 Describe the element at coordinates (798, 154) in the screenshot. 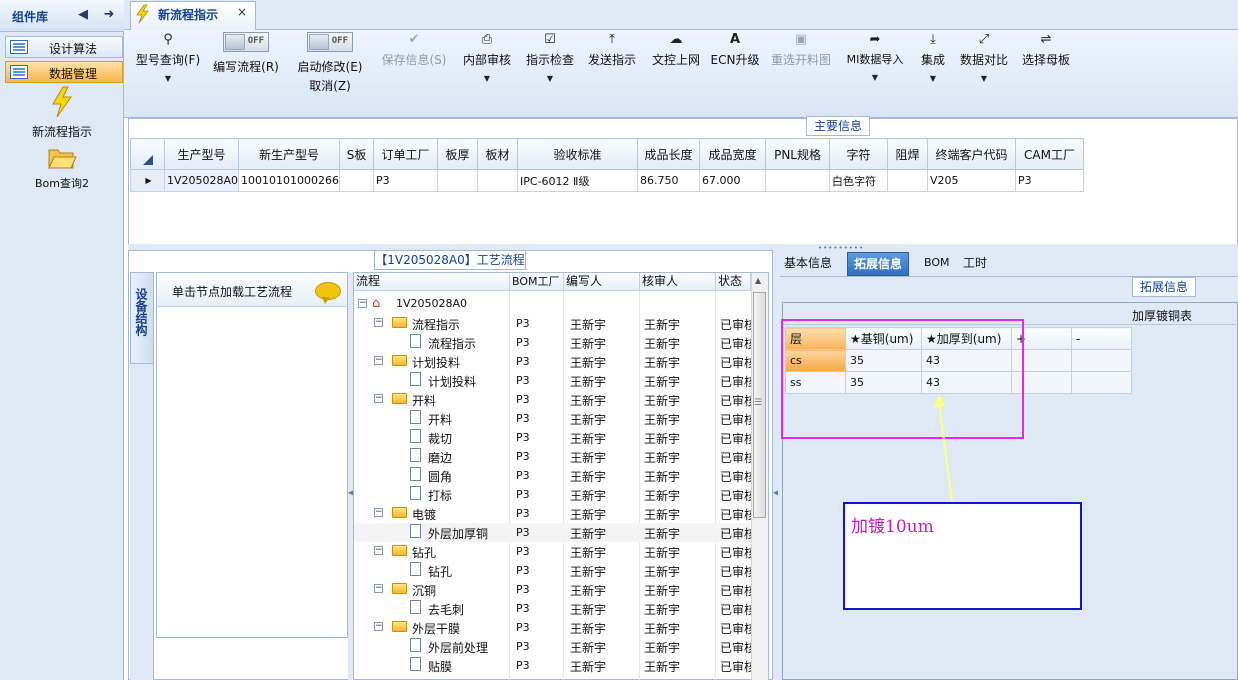

I see `column-header: PNL规格` at that location.